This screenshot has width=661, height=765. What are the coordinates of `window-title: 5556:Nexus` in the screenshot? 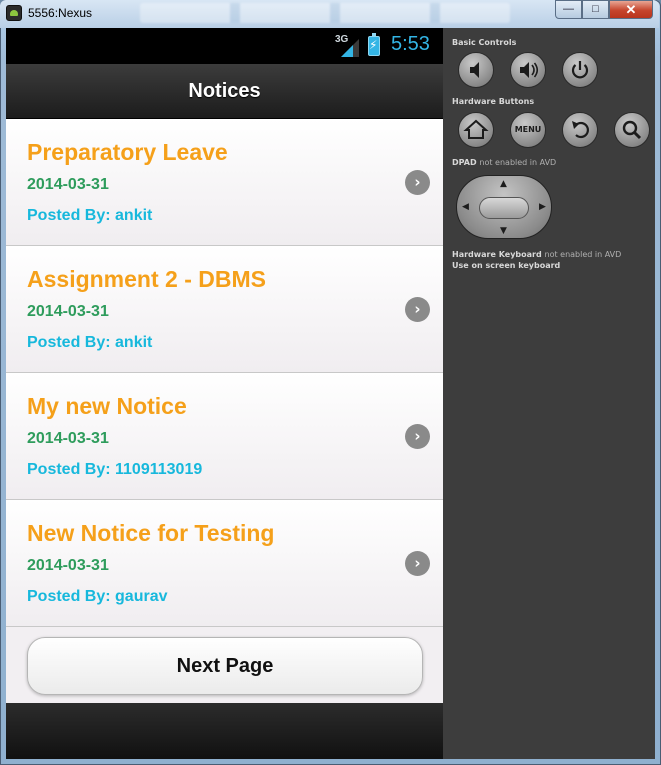 It's located at (60, 13).